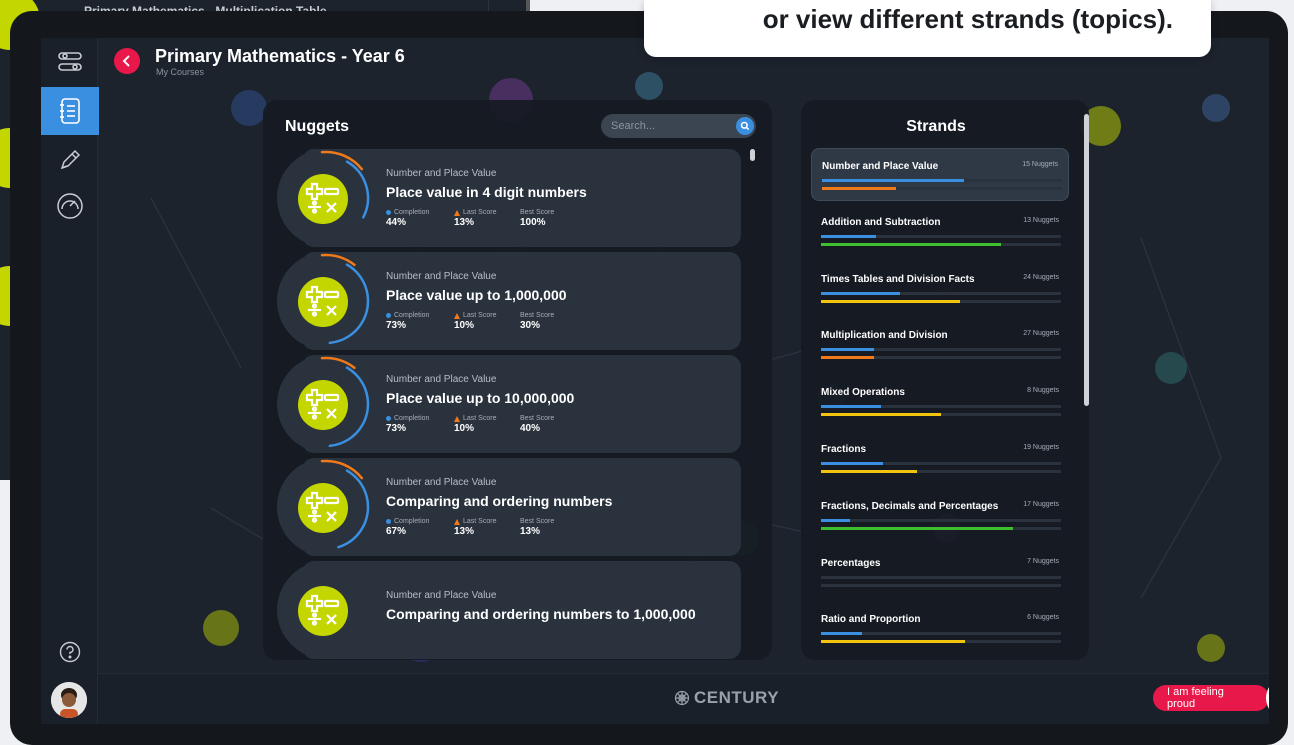 Image resolution: width=1294 pixels, height=745 pixels. I want to click on completion-stat: Completion 67%, so click(407, 527).